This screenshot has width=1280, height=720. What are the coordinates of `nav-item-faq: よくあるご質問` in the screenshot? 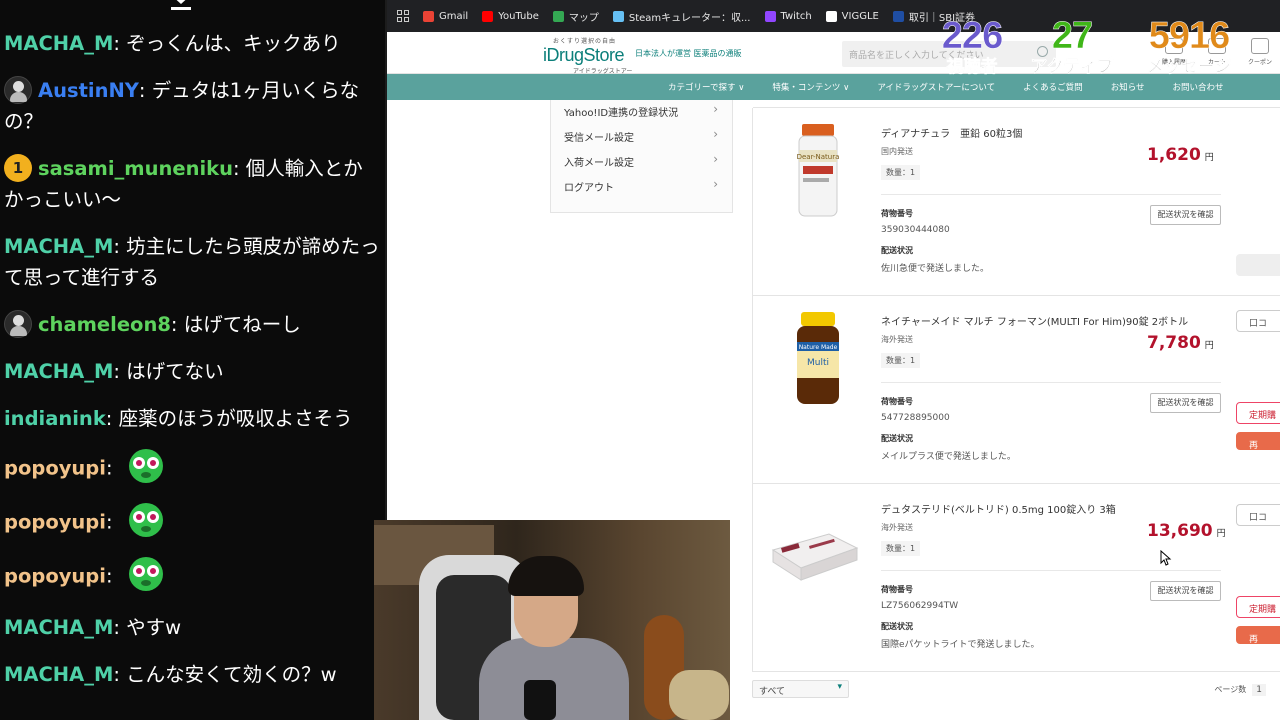 It's located at (1053, 87).